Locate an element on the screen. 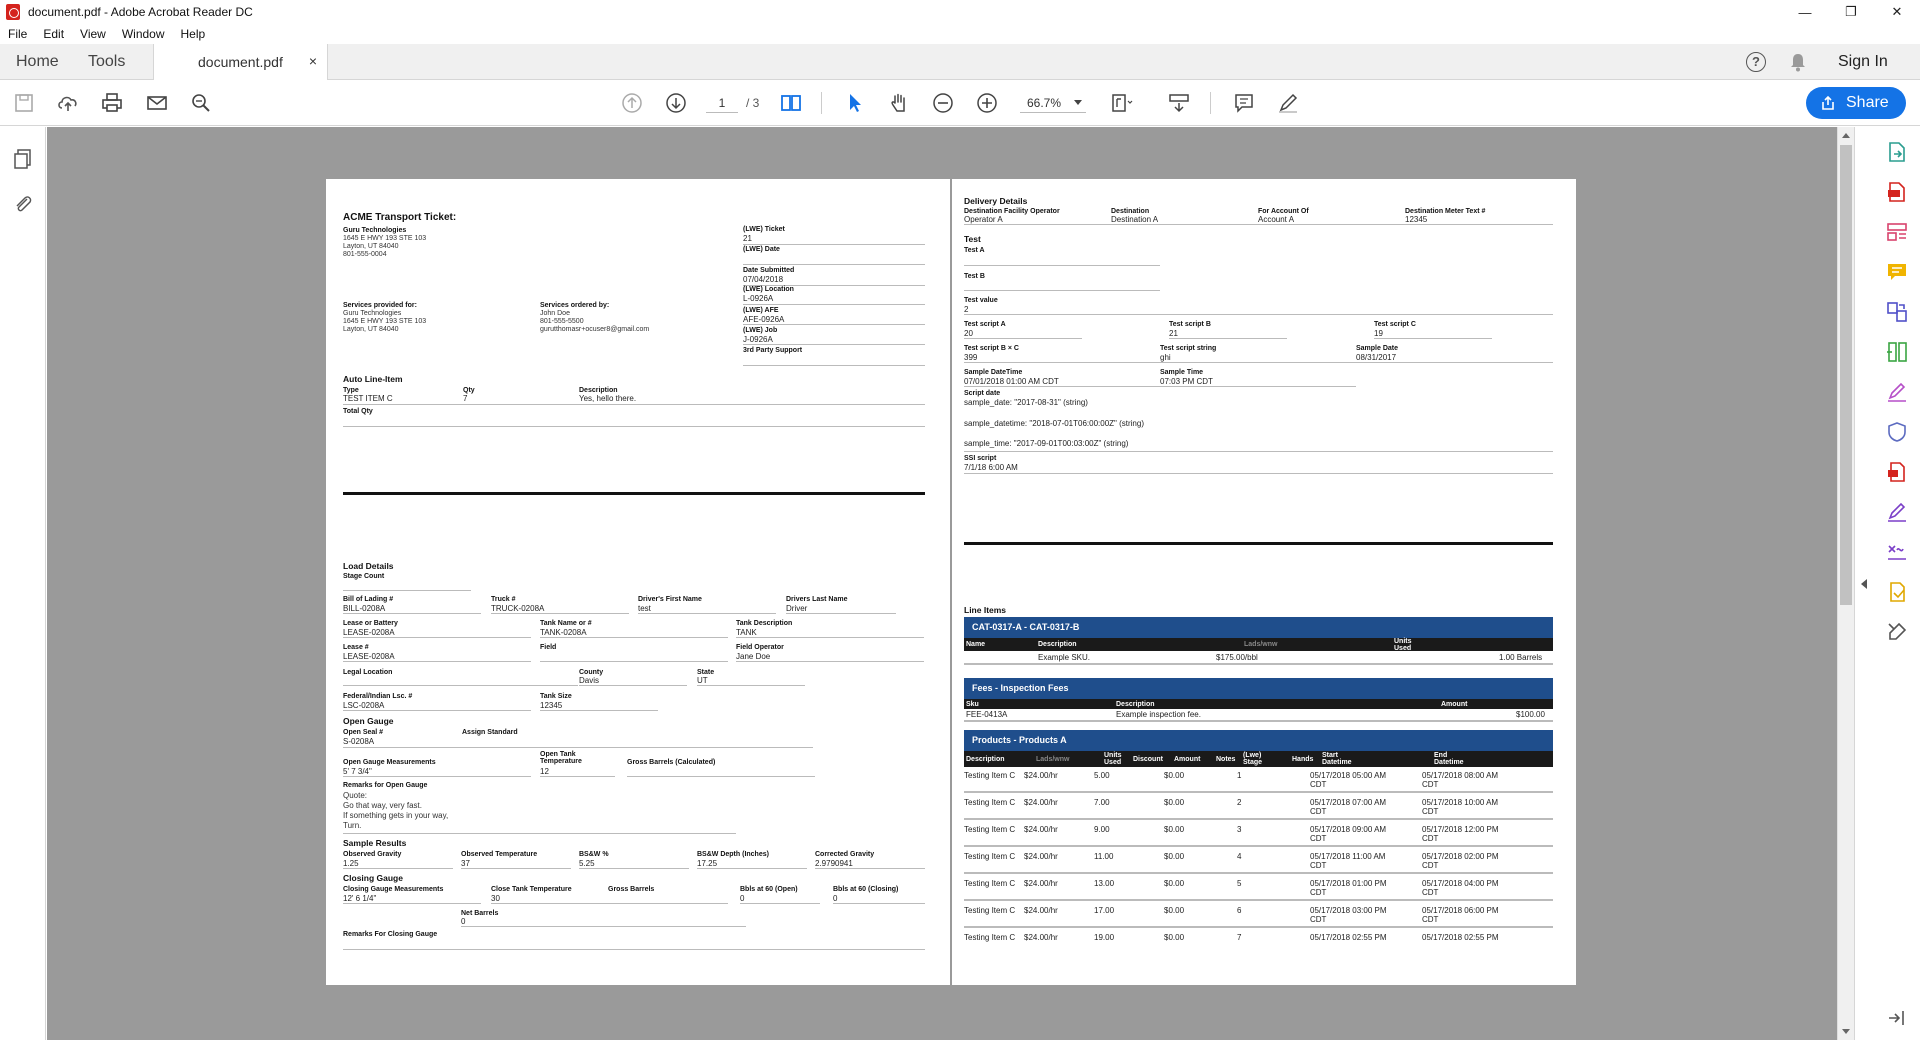 Image resolution: width=1920 pixels, height=1040 pixels. help-icon: ? is located at coordinates (1756, 62).